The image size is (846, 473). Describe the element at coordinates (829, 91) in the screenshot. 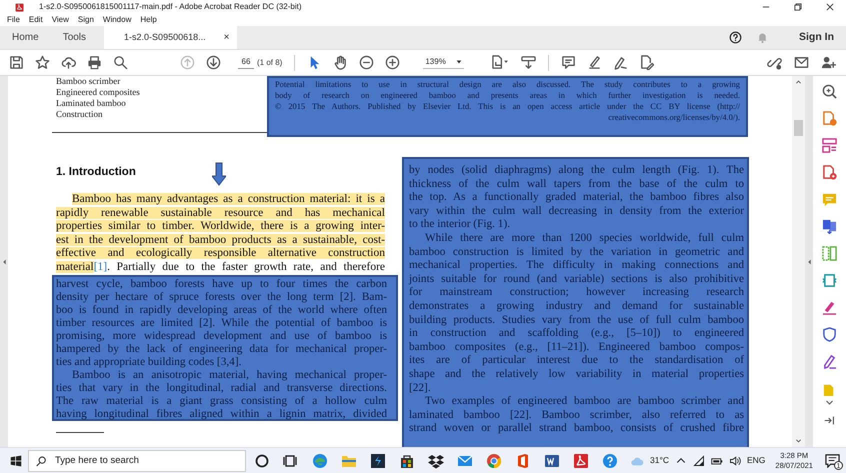

I see `zoom-search-icon` at that location.